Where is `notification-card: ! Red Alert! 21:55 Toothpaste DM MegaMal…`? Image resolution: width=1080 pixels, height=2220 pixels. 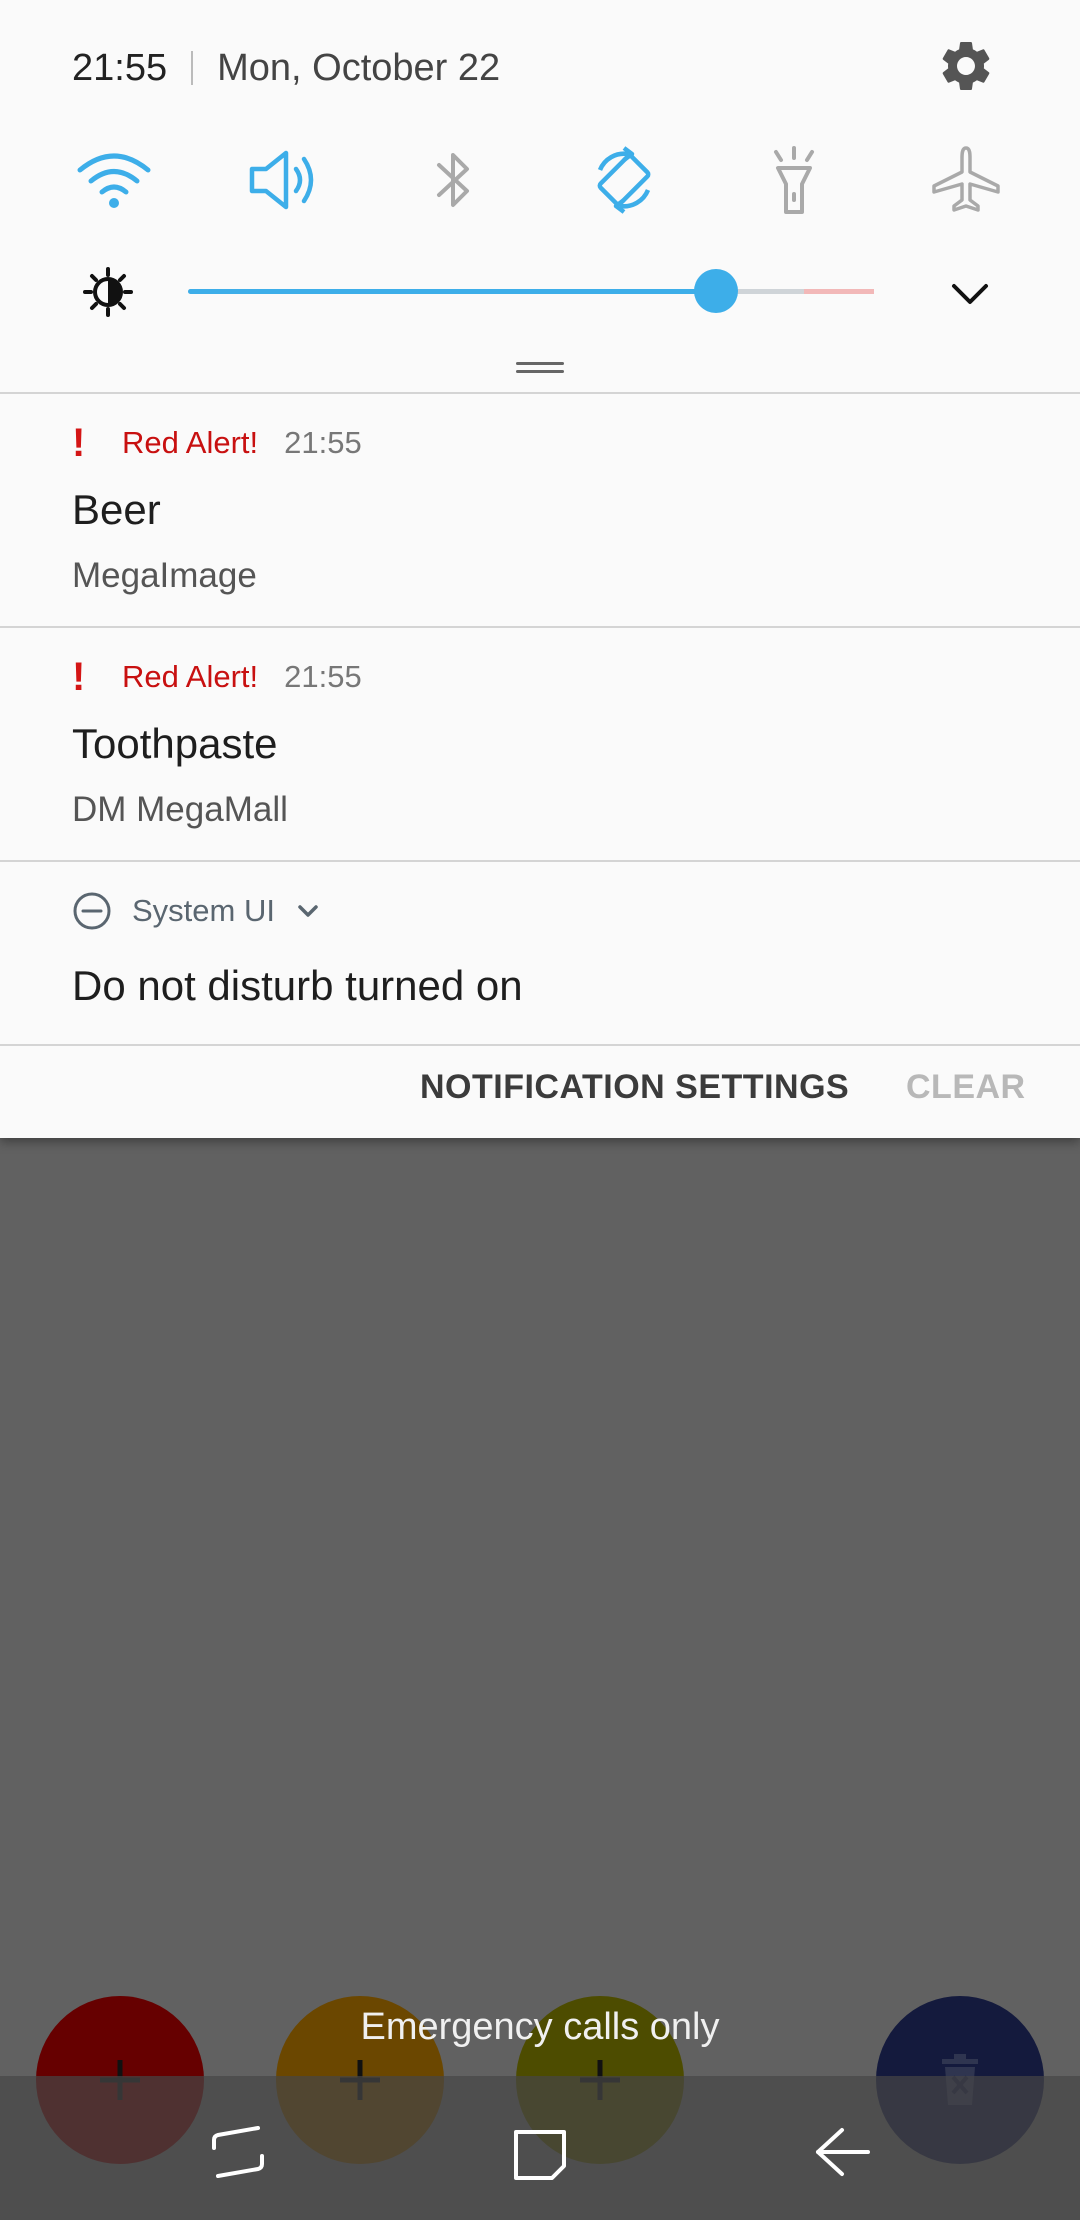 notification-card: ! Red Alert! 21:55 Toothpaste DM MegaMal… is located at coordinates (540, 744).